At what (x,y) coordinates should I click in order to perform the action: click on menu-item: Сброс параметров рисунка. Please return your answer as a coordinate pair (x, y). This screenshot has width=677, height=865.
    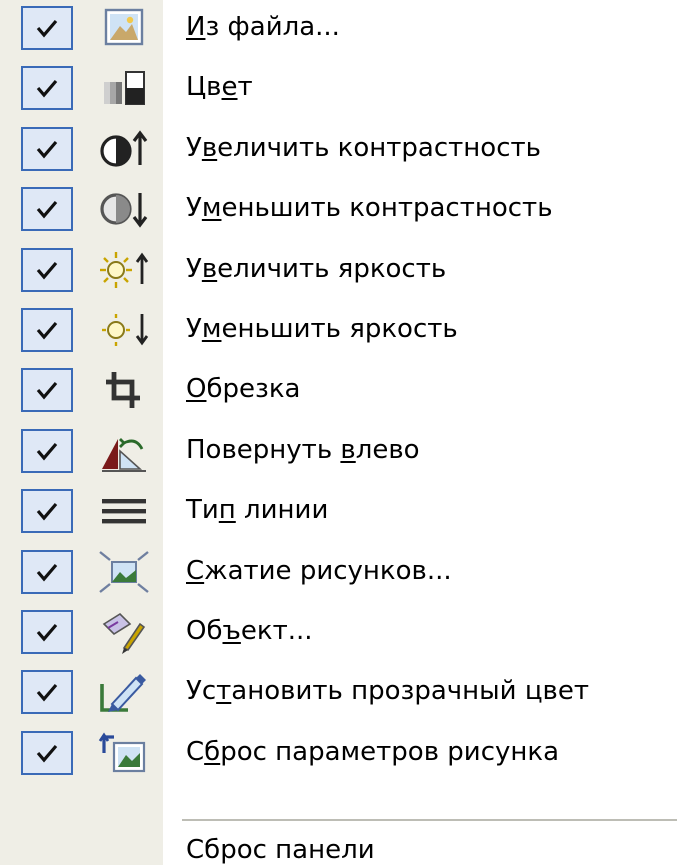
    Looking at the image, I should click on (338, 753).